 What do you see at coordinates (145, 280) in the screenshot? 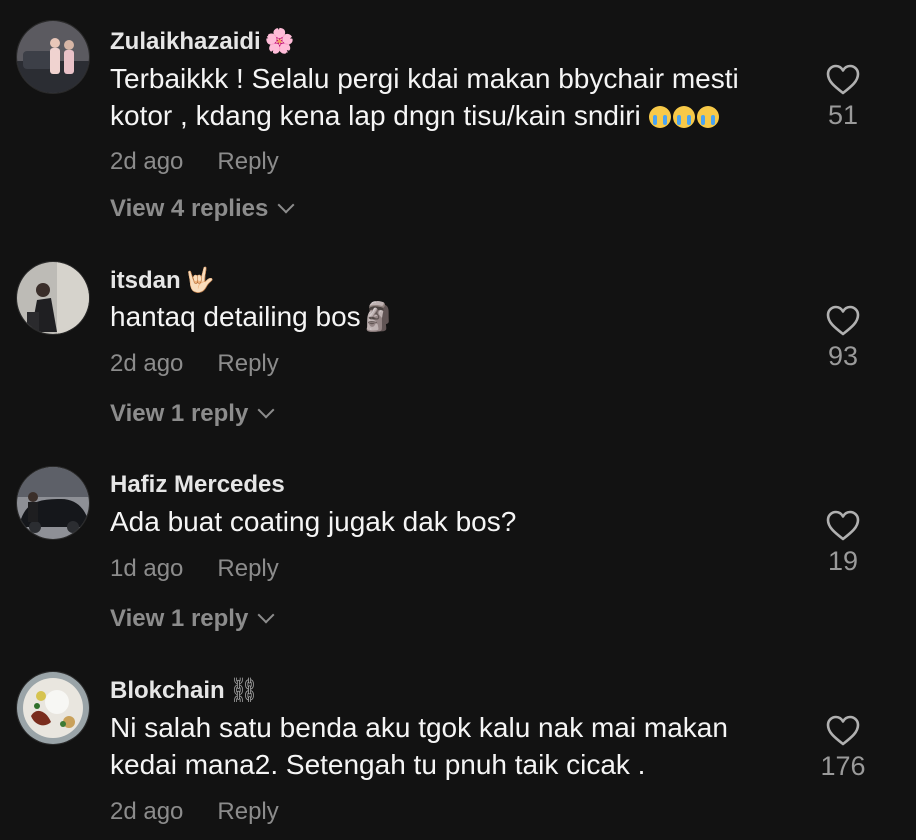
I see `username-text: itsdan` at bounding box center [145, 280].